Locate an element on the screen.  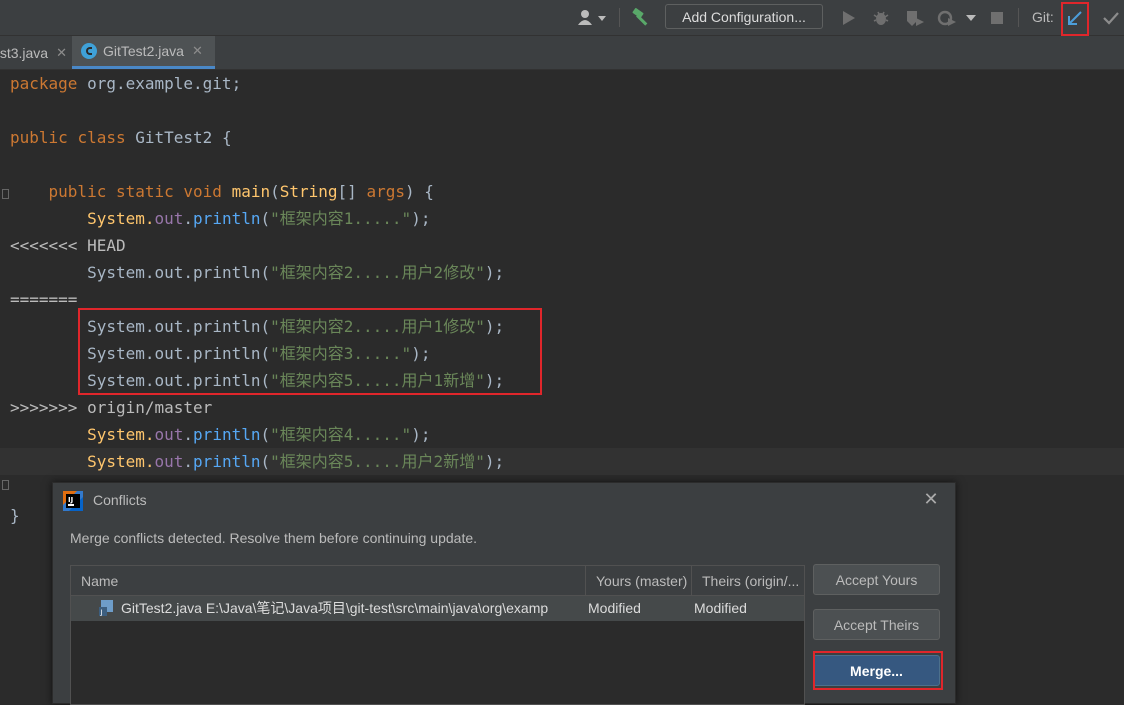
code-line-15: System.out.println("框架内容5.....用户2新增"); is located at coordinates (296, 461).